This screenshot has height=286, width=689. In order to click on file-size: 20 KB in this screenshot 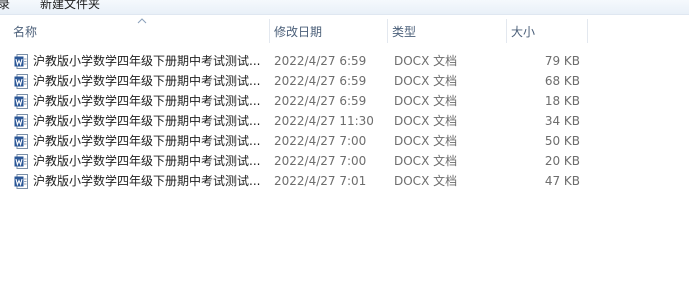, I will do `click(562, 161)`.